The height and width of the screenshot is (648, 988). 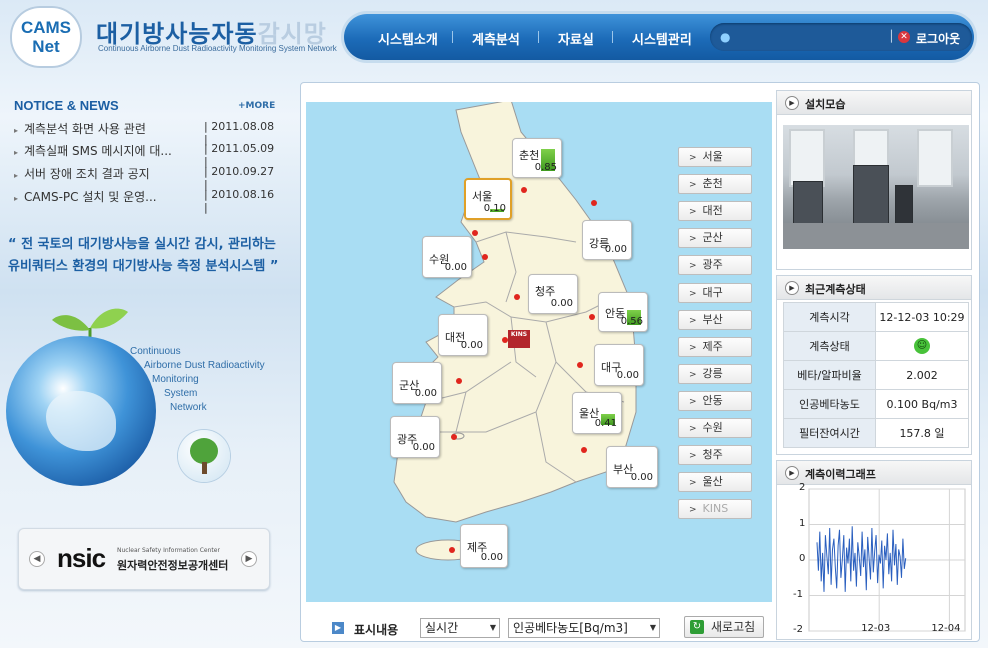 I want to click on station-callout-gunsan: 군산 0.00, so click(x=417, y=383).